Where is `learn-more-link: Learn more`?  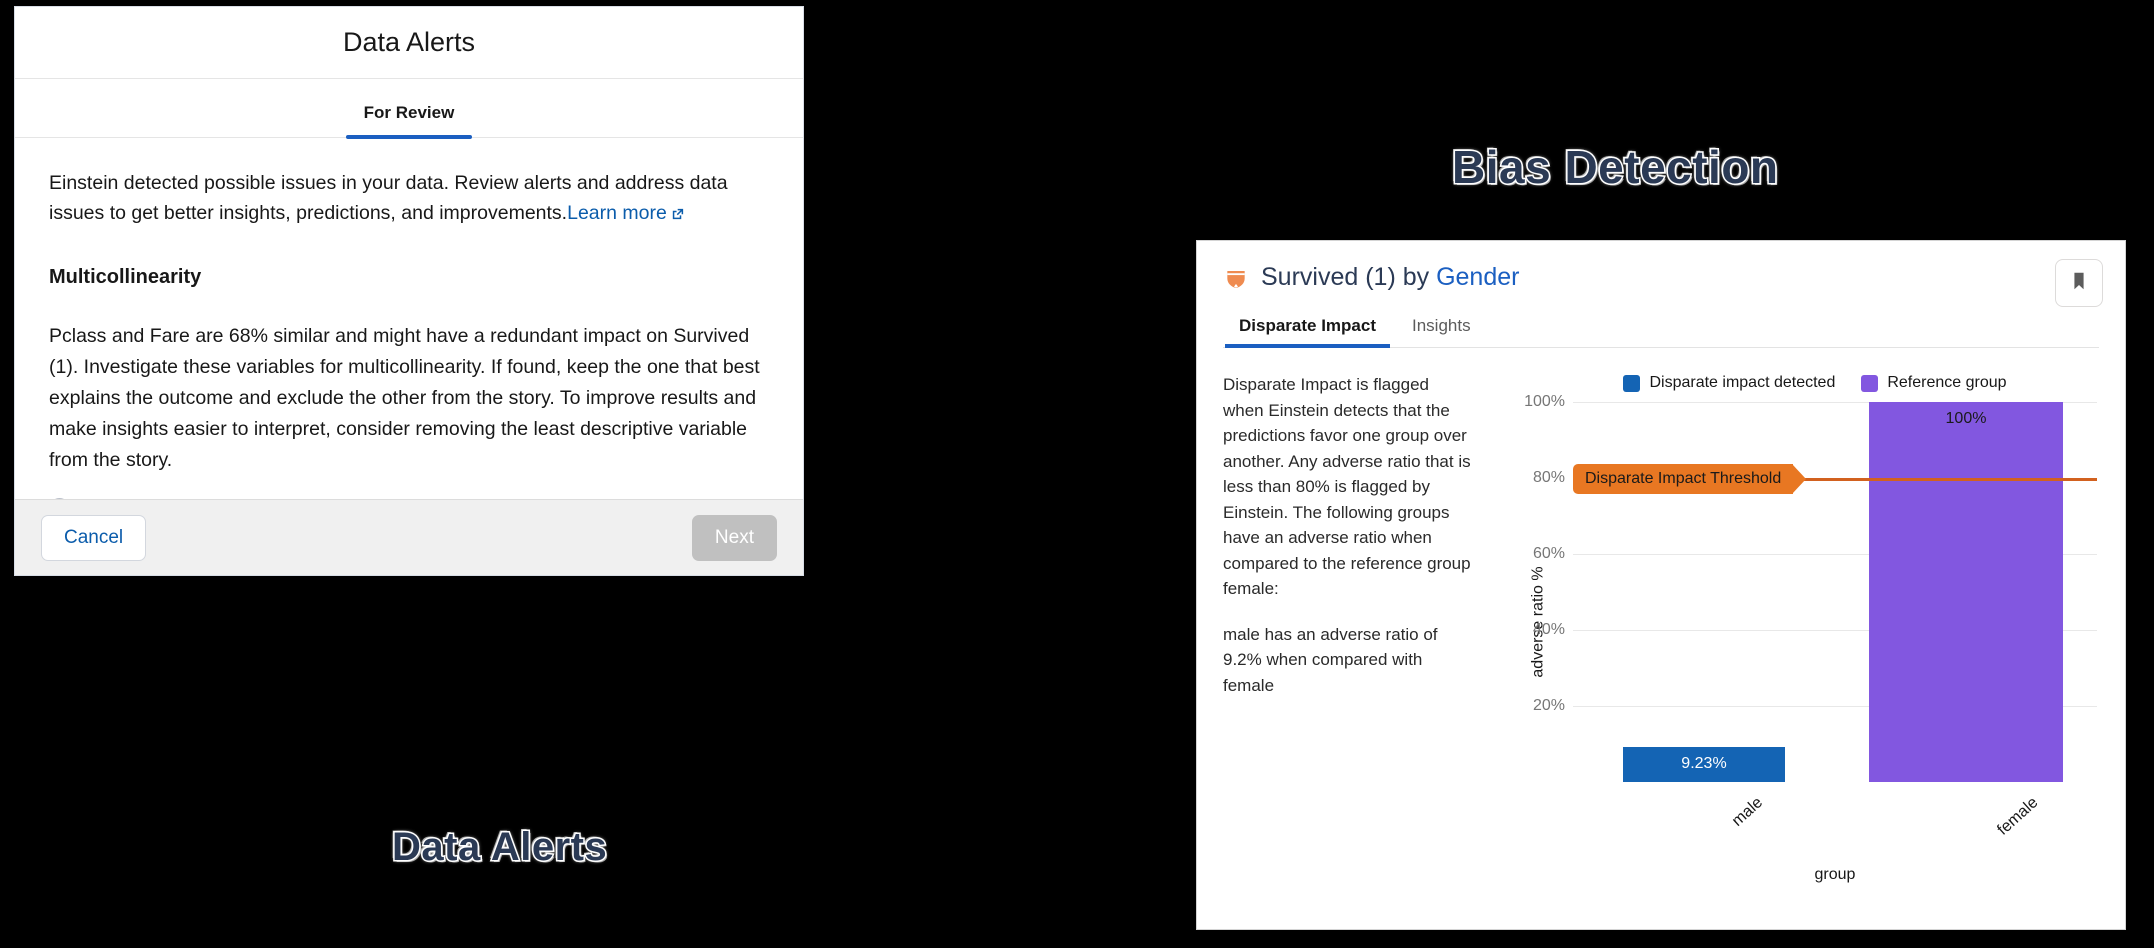 learn-more-link: Learn more is located at coordinates (626, 213).